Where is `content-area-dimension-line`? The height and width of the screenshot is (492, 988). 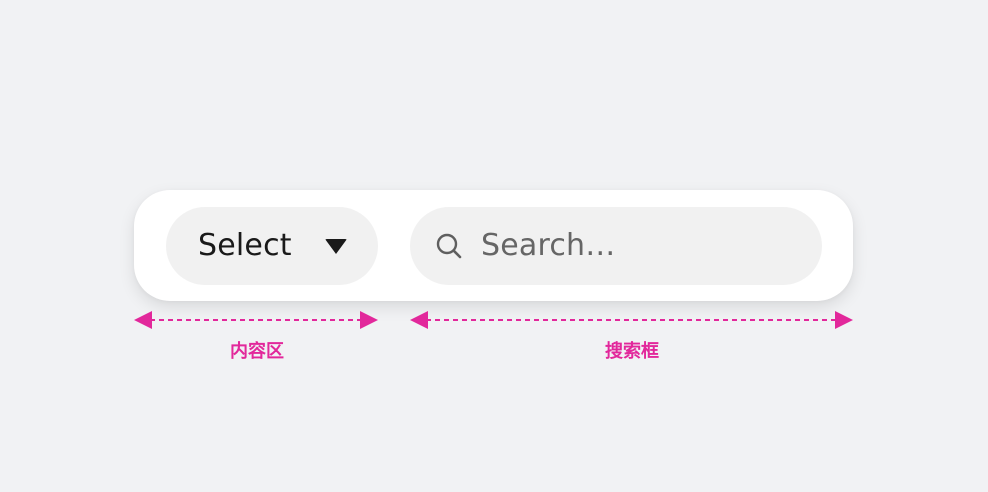 content-area-dimension-line is located at coordinates (256, 320).